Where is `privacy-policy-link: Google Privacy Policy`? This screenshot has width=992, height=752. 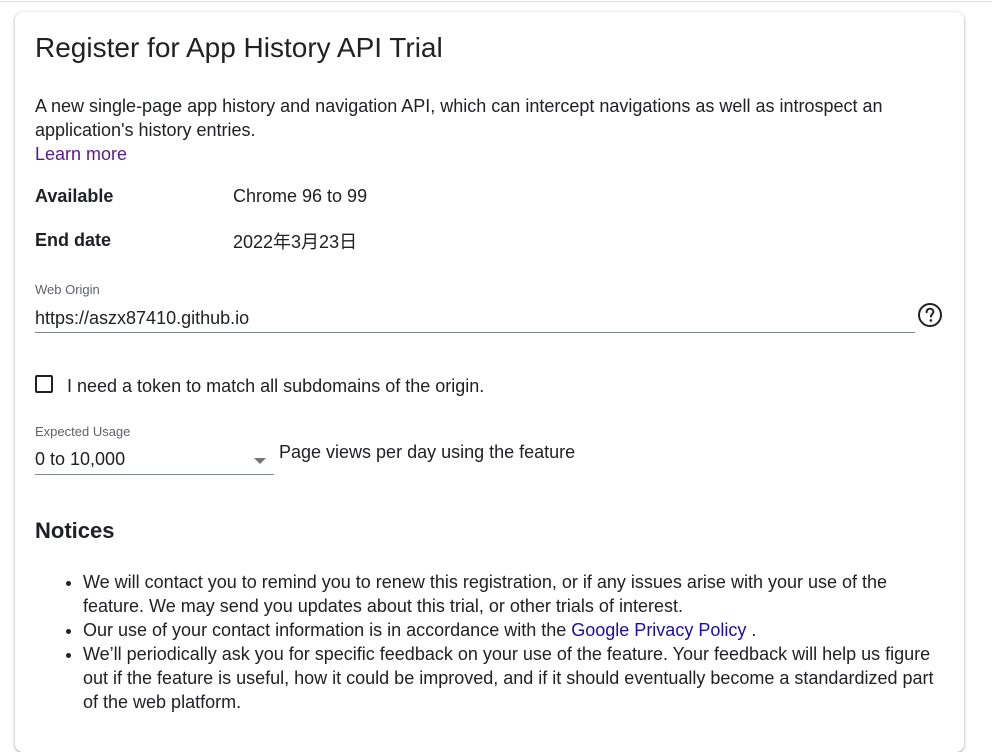
privacy-policy-link: Google Privacy Policy is located at coordinates (658, 630).